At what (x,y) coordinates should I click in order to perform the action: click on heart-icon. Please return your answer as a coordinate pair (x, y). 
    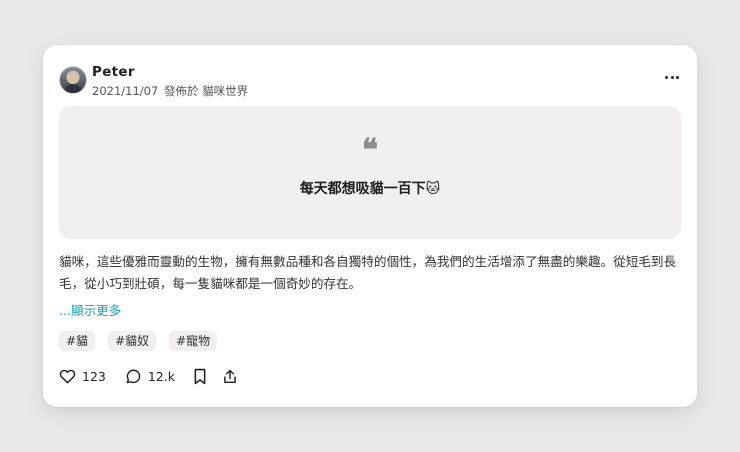
    Looking at the image, I should click on (67, 376).